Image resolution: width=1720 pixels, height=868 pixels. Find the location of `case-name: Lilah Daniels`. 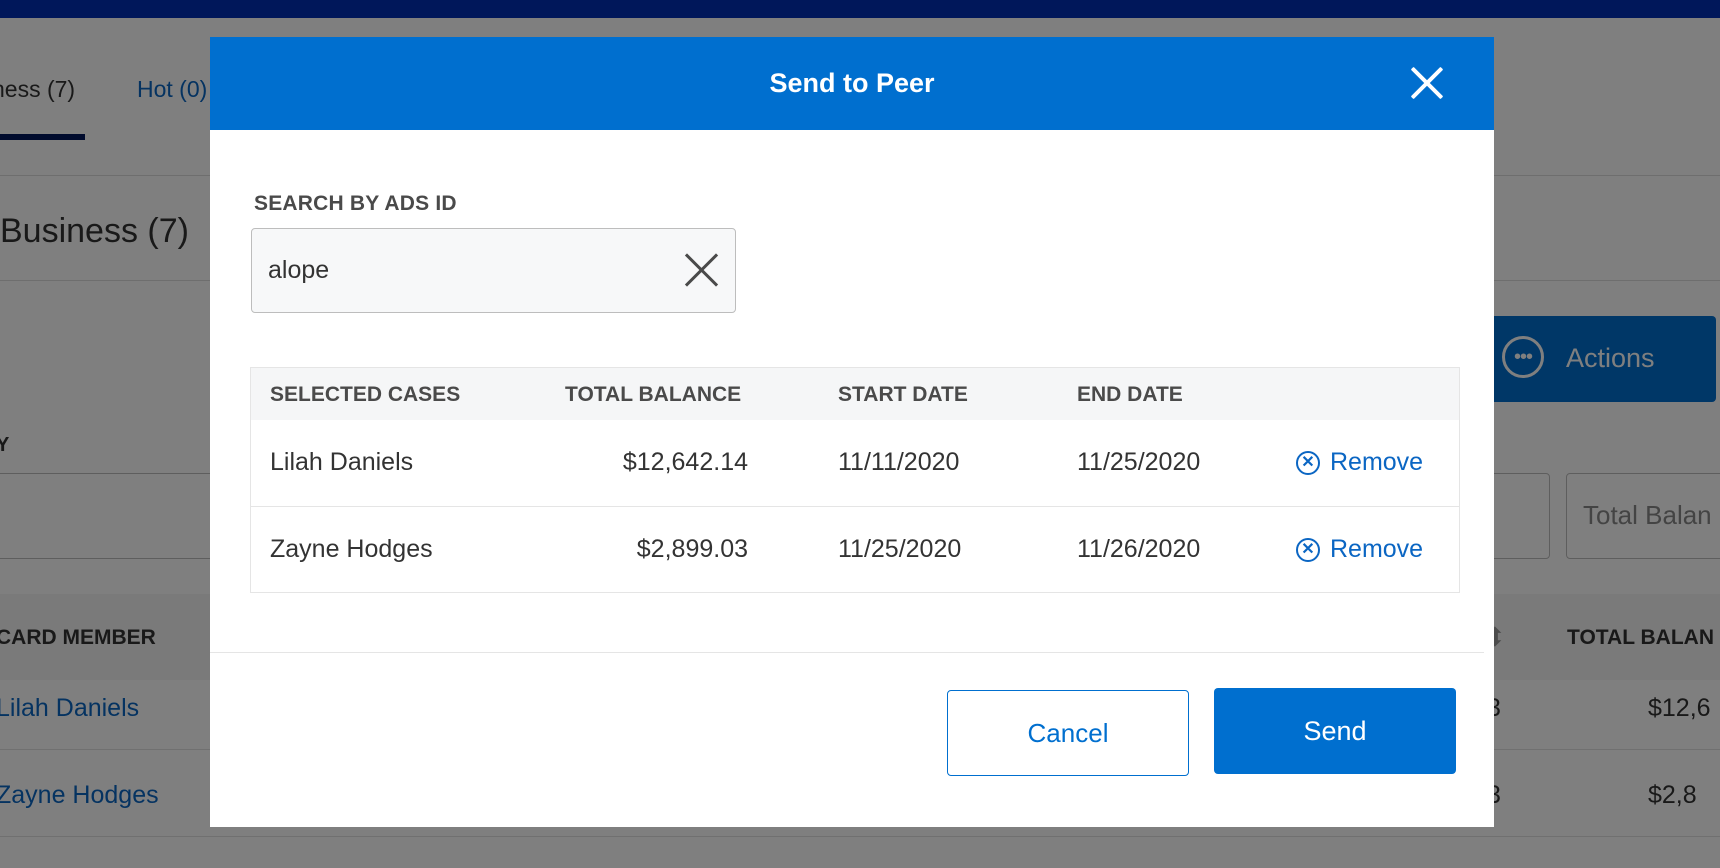

case-name: Lilah Daniels is located at coordinates (342, 462).